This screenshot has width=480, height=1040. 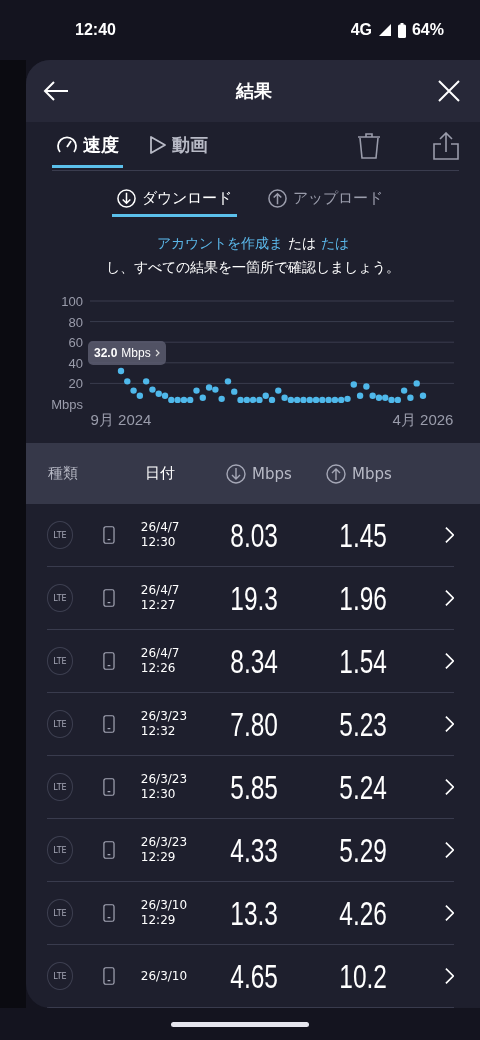 I want to click on result-row: LTE 26/4/7 12:26 8.34 1.54, so click(x=250, y=661).